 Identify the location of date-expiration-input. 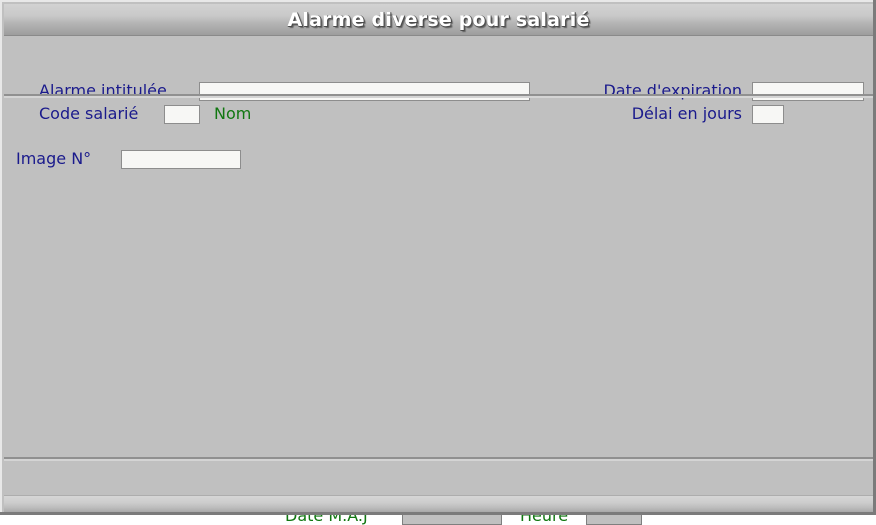
(808, 91).